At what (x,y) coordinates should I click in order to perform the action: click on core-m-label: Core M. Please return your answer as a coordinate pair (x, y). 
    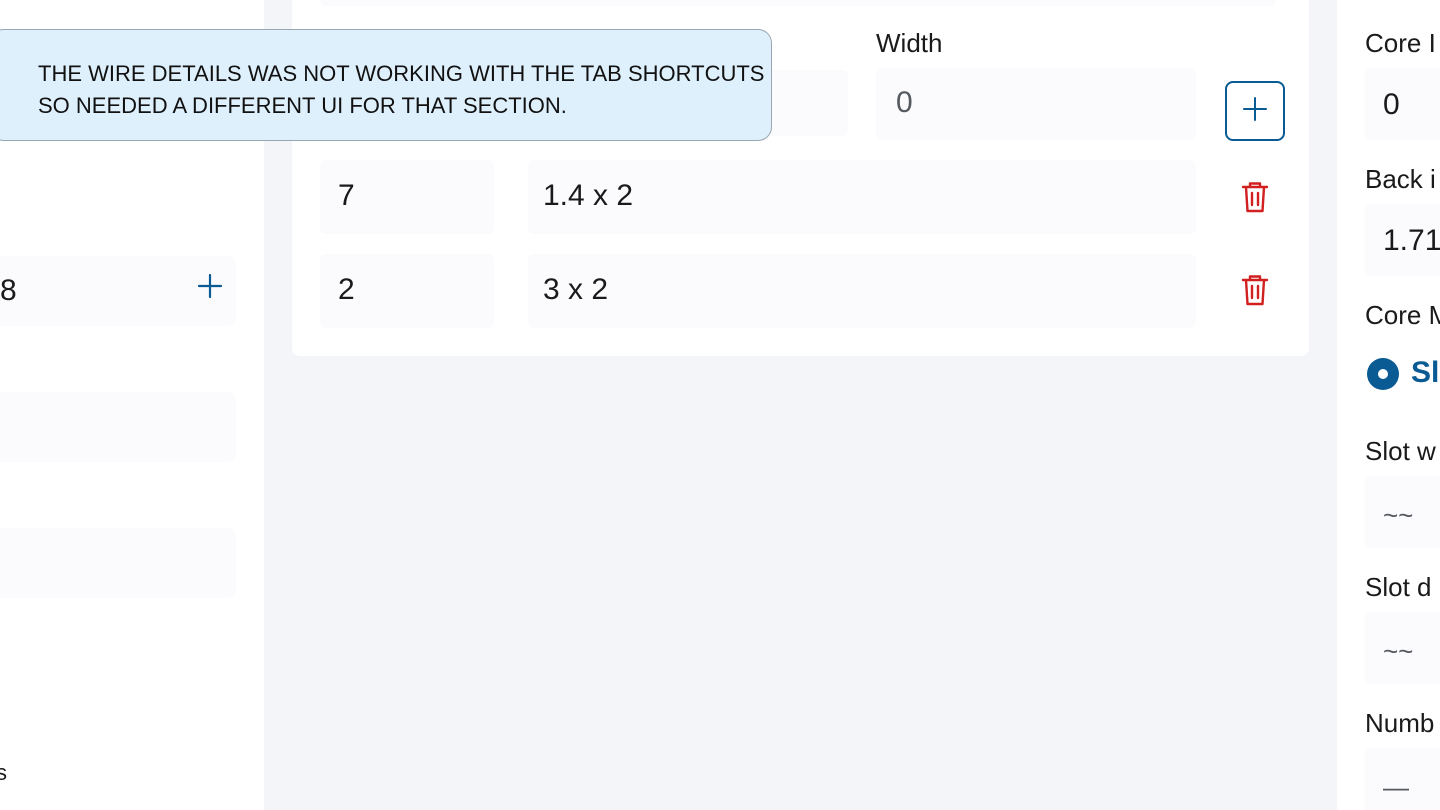
    Looking at the image, I should click on (1402, 315).